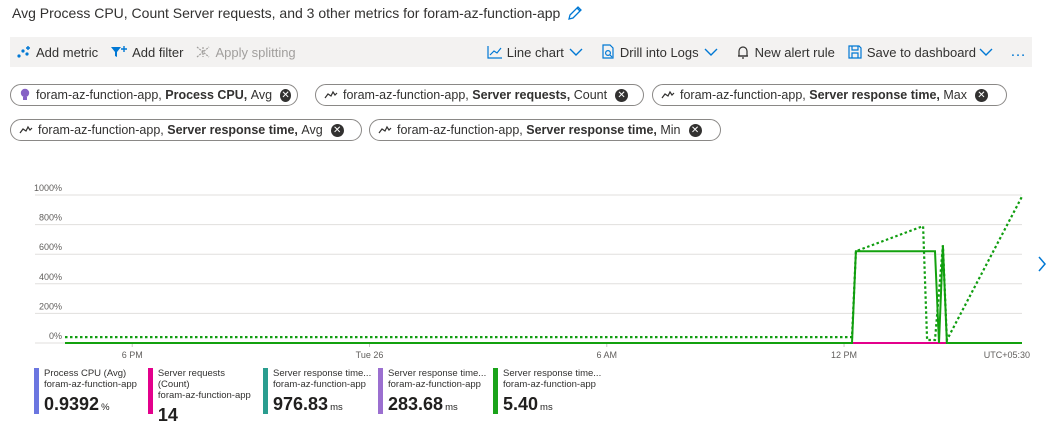 The height and width of the screenshot is (435, 1047). Describe the element at coordinates (1041, 264) in the screenshot. I see `chevron-right-icon` at that location.